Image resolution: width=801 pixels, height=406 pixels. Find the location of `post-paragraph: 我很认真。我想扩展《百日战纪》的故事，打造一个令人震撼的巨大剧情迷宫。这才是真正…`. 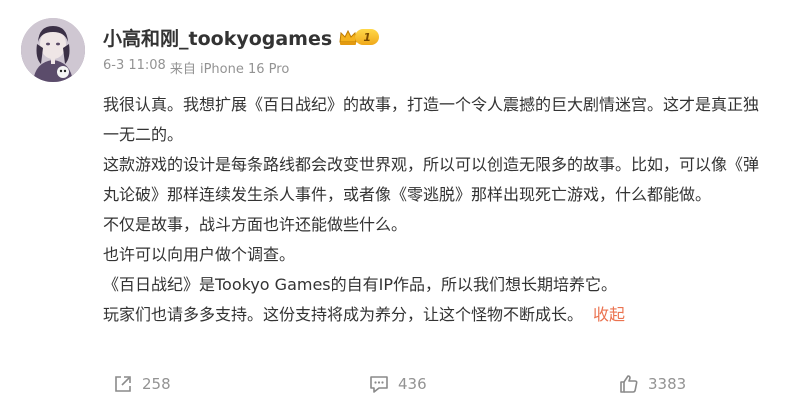

post-paragraph: 我很认真。我想扩展《百日战纪》的故事，打造一个令人震撼的巨大剧情迷宫。这才是真正… is located at coordinates (431, 119).